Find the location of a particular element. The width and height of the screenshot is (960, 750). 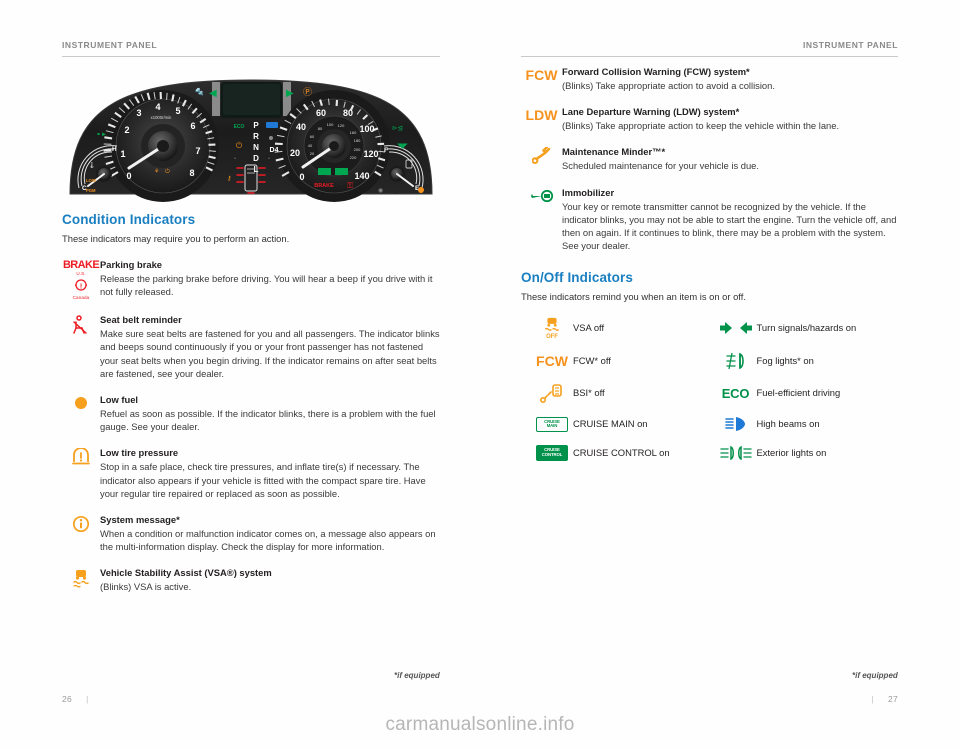

svg-text: Ⓟ is located at coordinates (307, 92).